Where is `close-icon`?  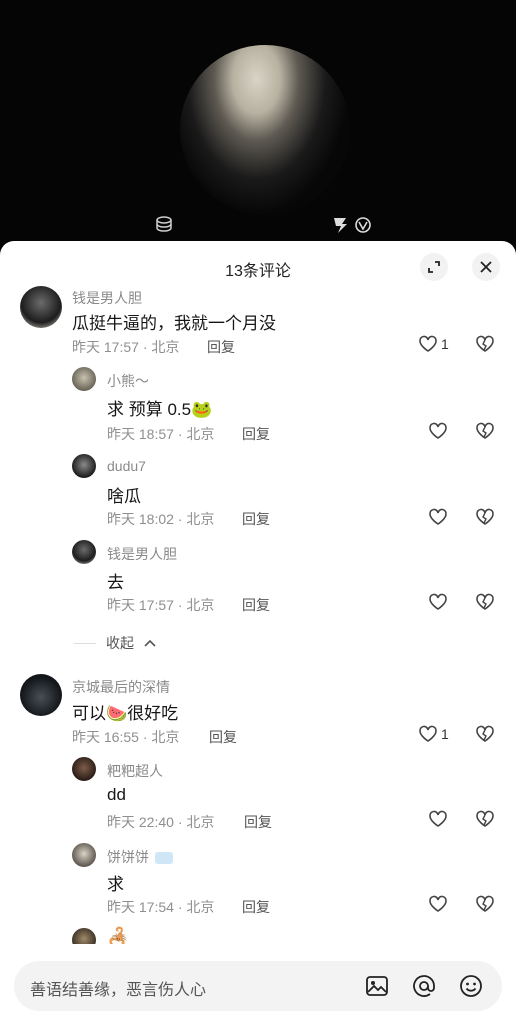
close-icon is located at coordinates (486, 267).